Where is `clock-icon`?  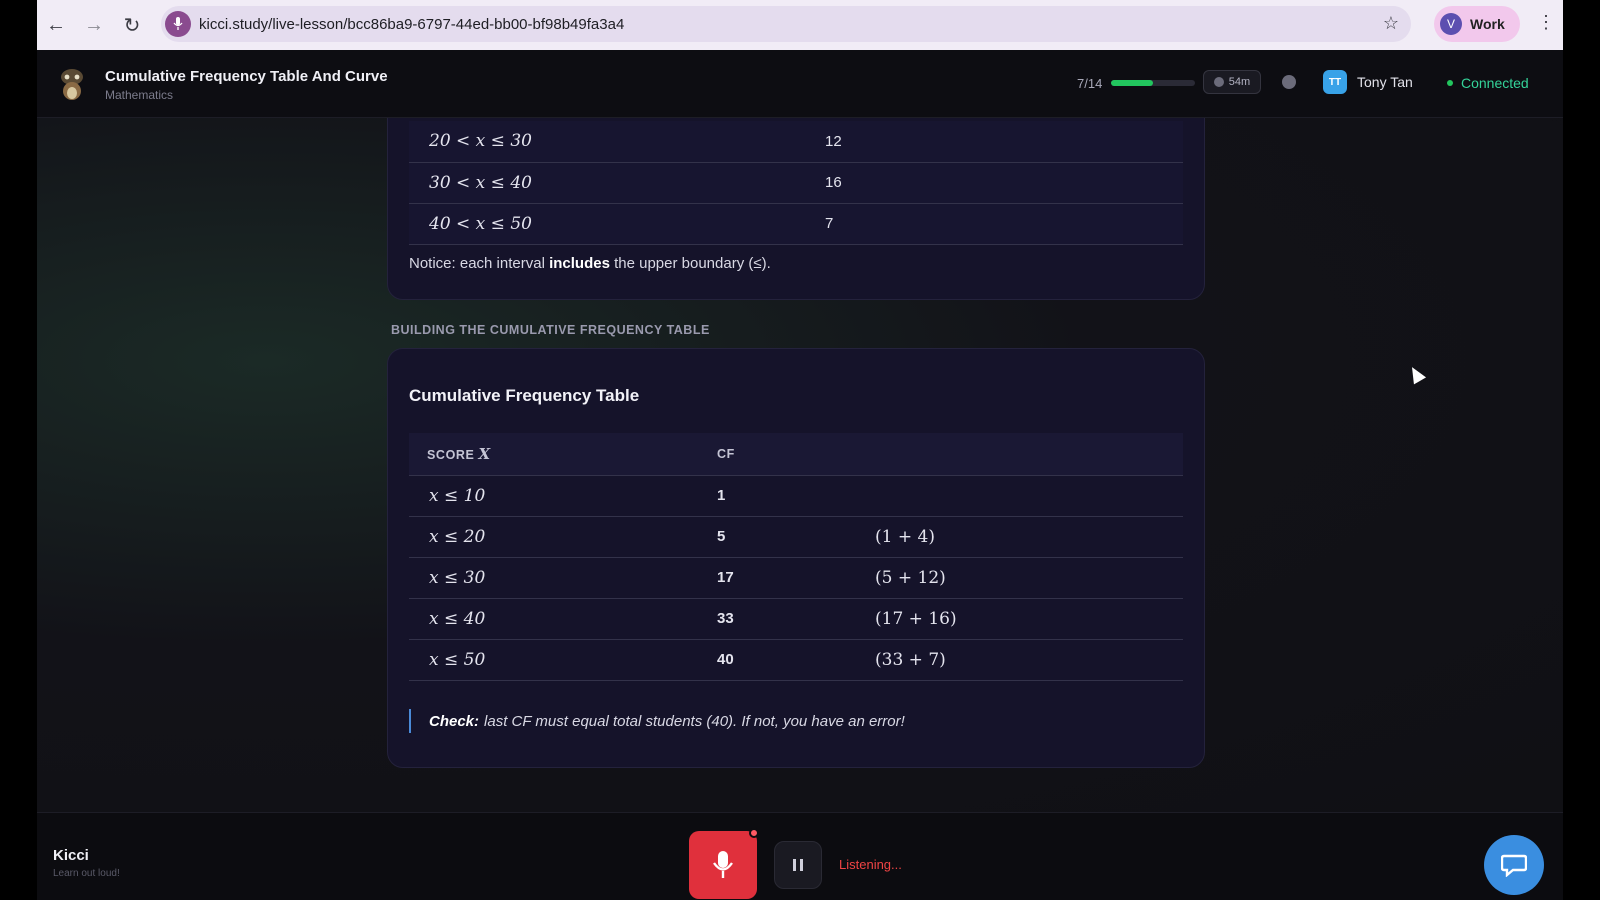 clock-icon is located at coordinates (1218, 82).